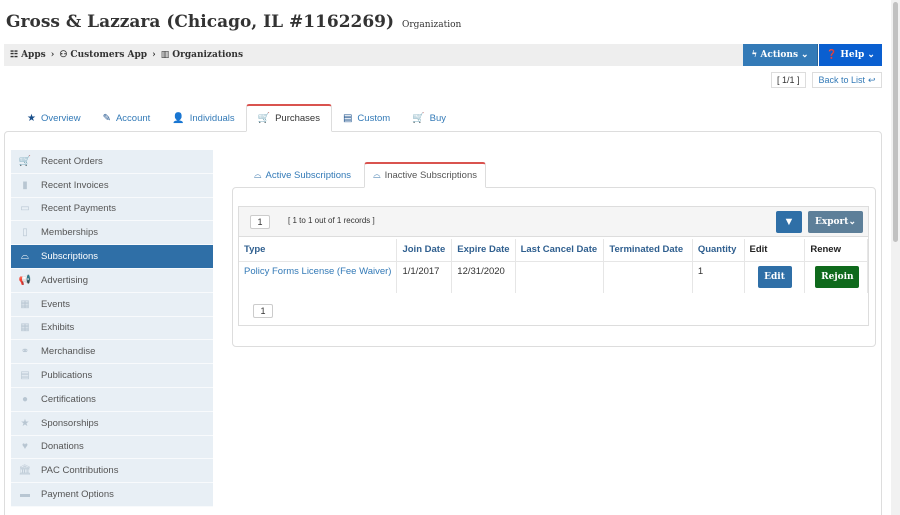 The width and height of the screenshot is (900, 515). Describe the element at coordinates (112, 185) in the screenshot. I see `sidebar-item-recent-invoices: ▮ Recent Invoices` at that location.